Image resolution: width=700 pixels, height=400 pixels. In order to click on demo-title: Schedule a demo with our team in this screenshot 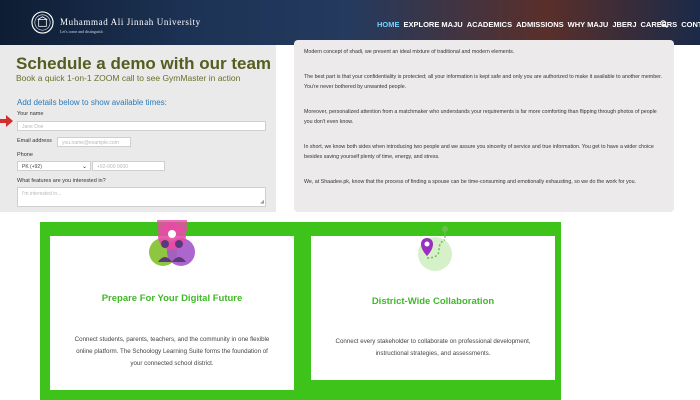, I will do `click(144, 63)`.